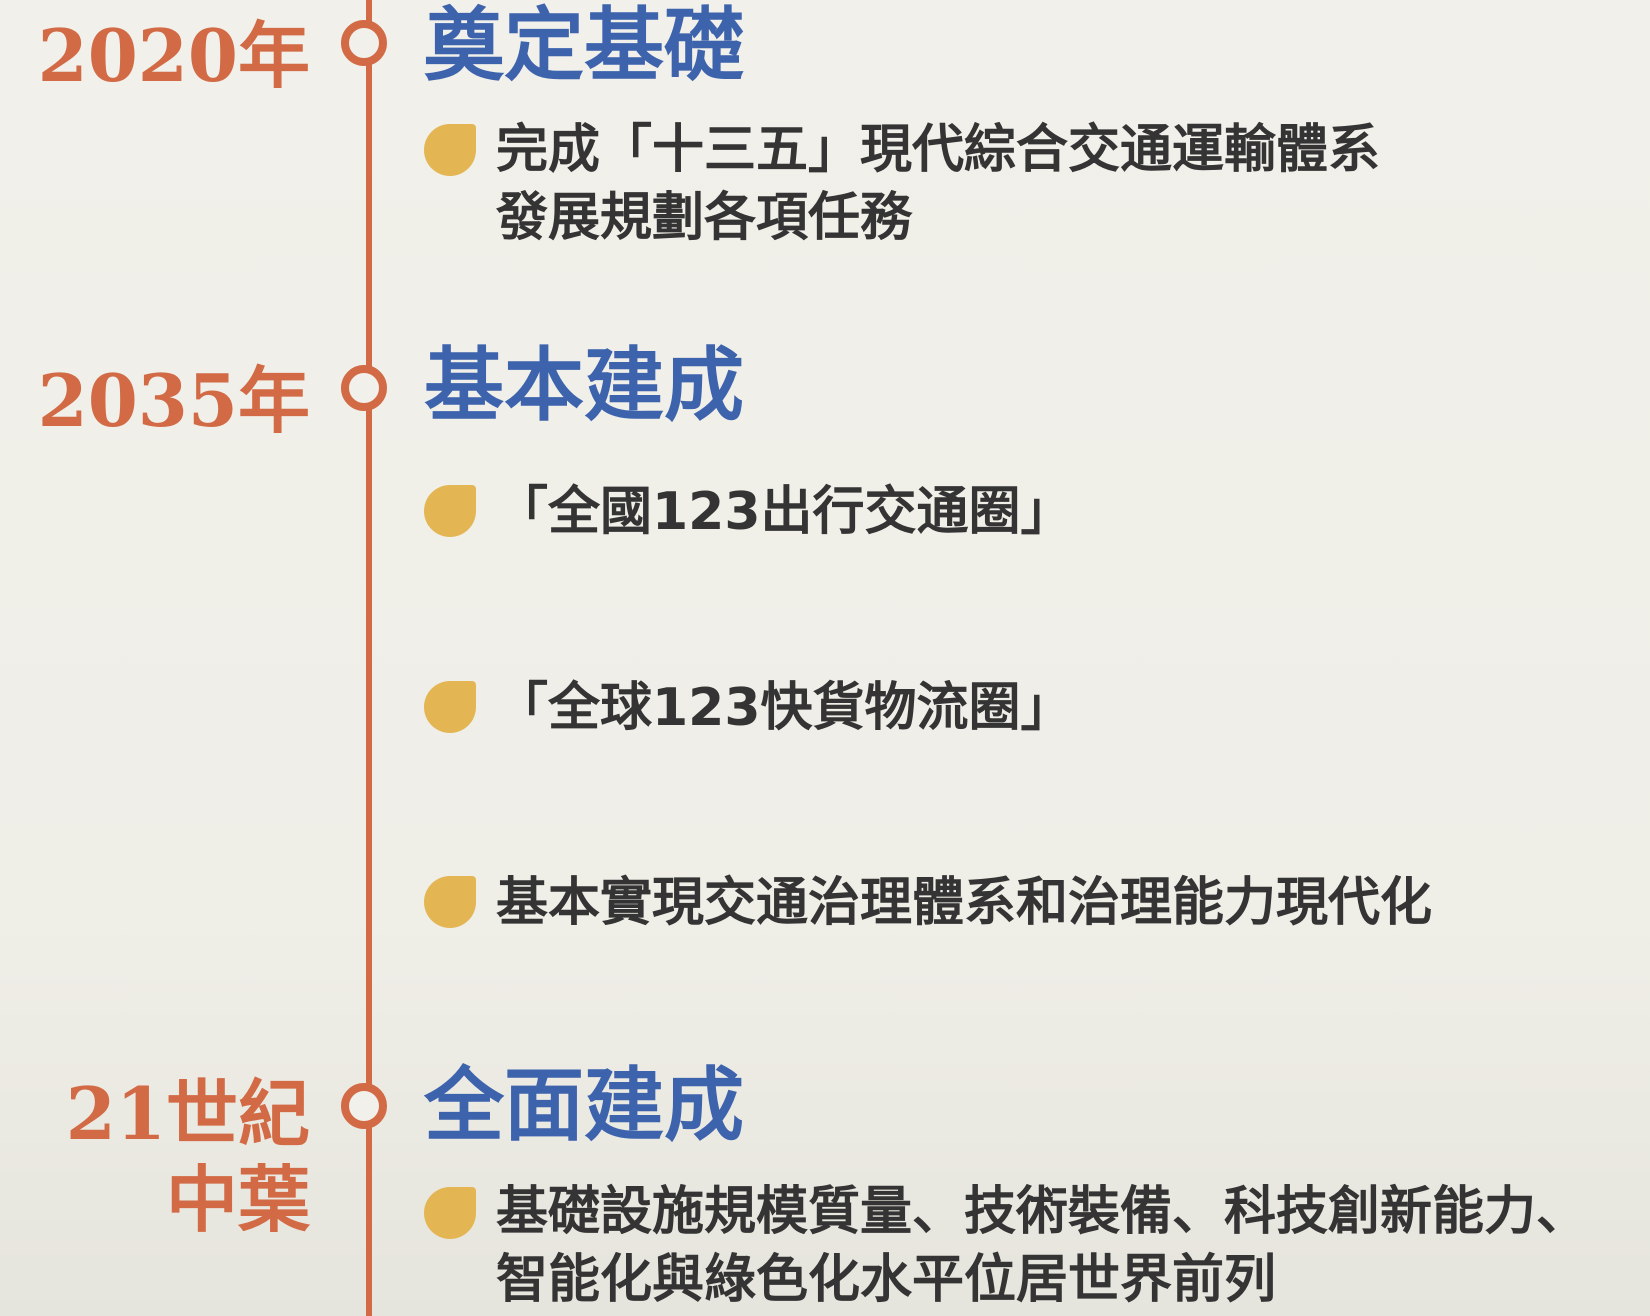 The width and height of the screenshot is (1650, 1316). What do you see at coordinates (364, 43) in the screenshot?
I see `timeline-node-2020` at bounding box center [364, 43].